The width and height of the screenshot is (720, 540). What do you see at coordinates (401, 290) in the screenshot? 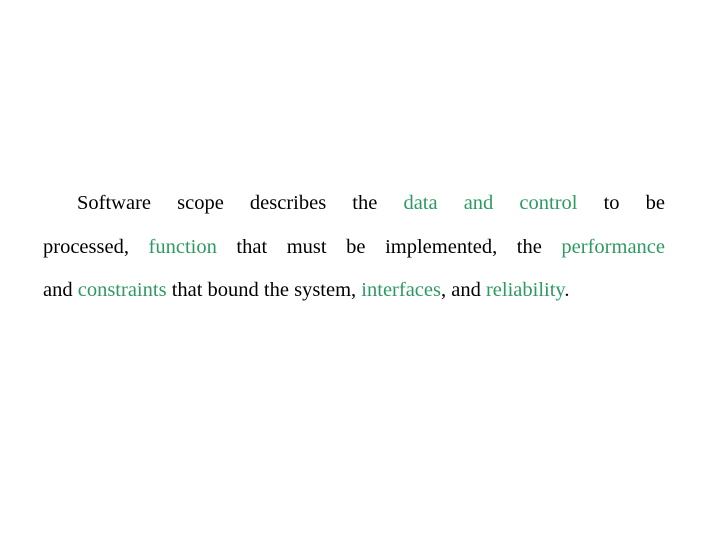
I see `term-interfaces: interfaces` at bounding box center [401, 290].